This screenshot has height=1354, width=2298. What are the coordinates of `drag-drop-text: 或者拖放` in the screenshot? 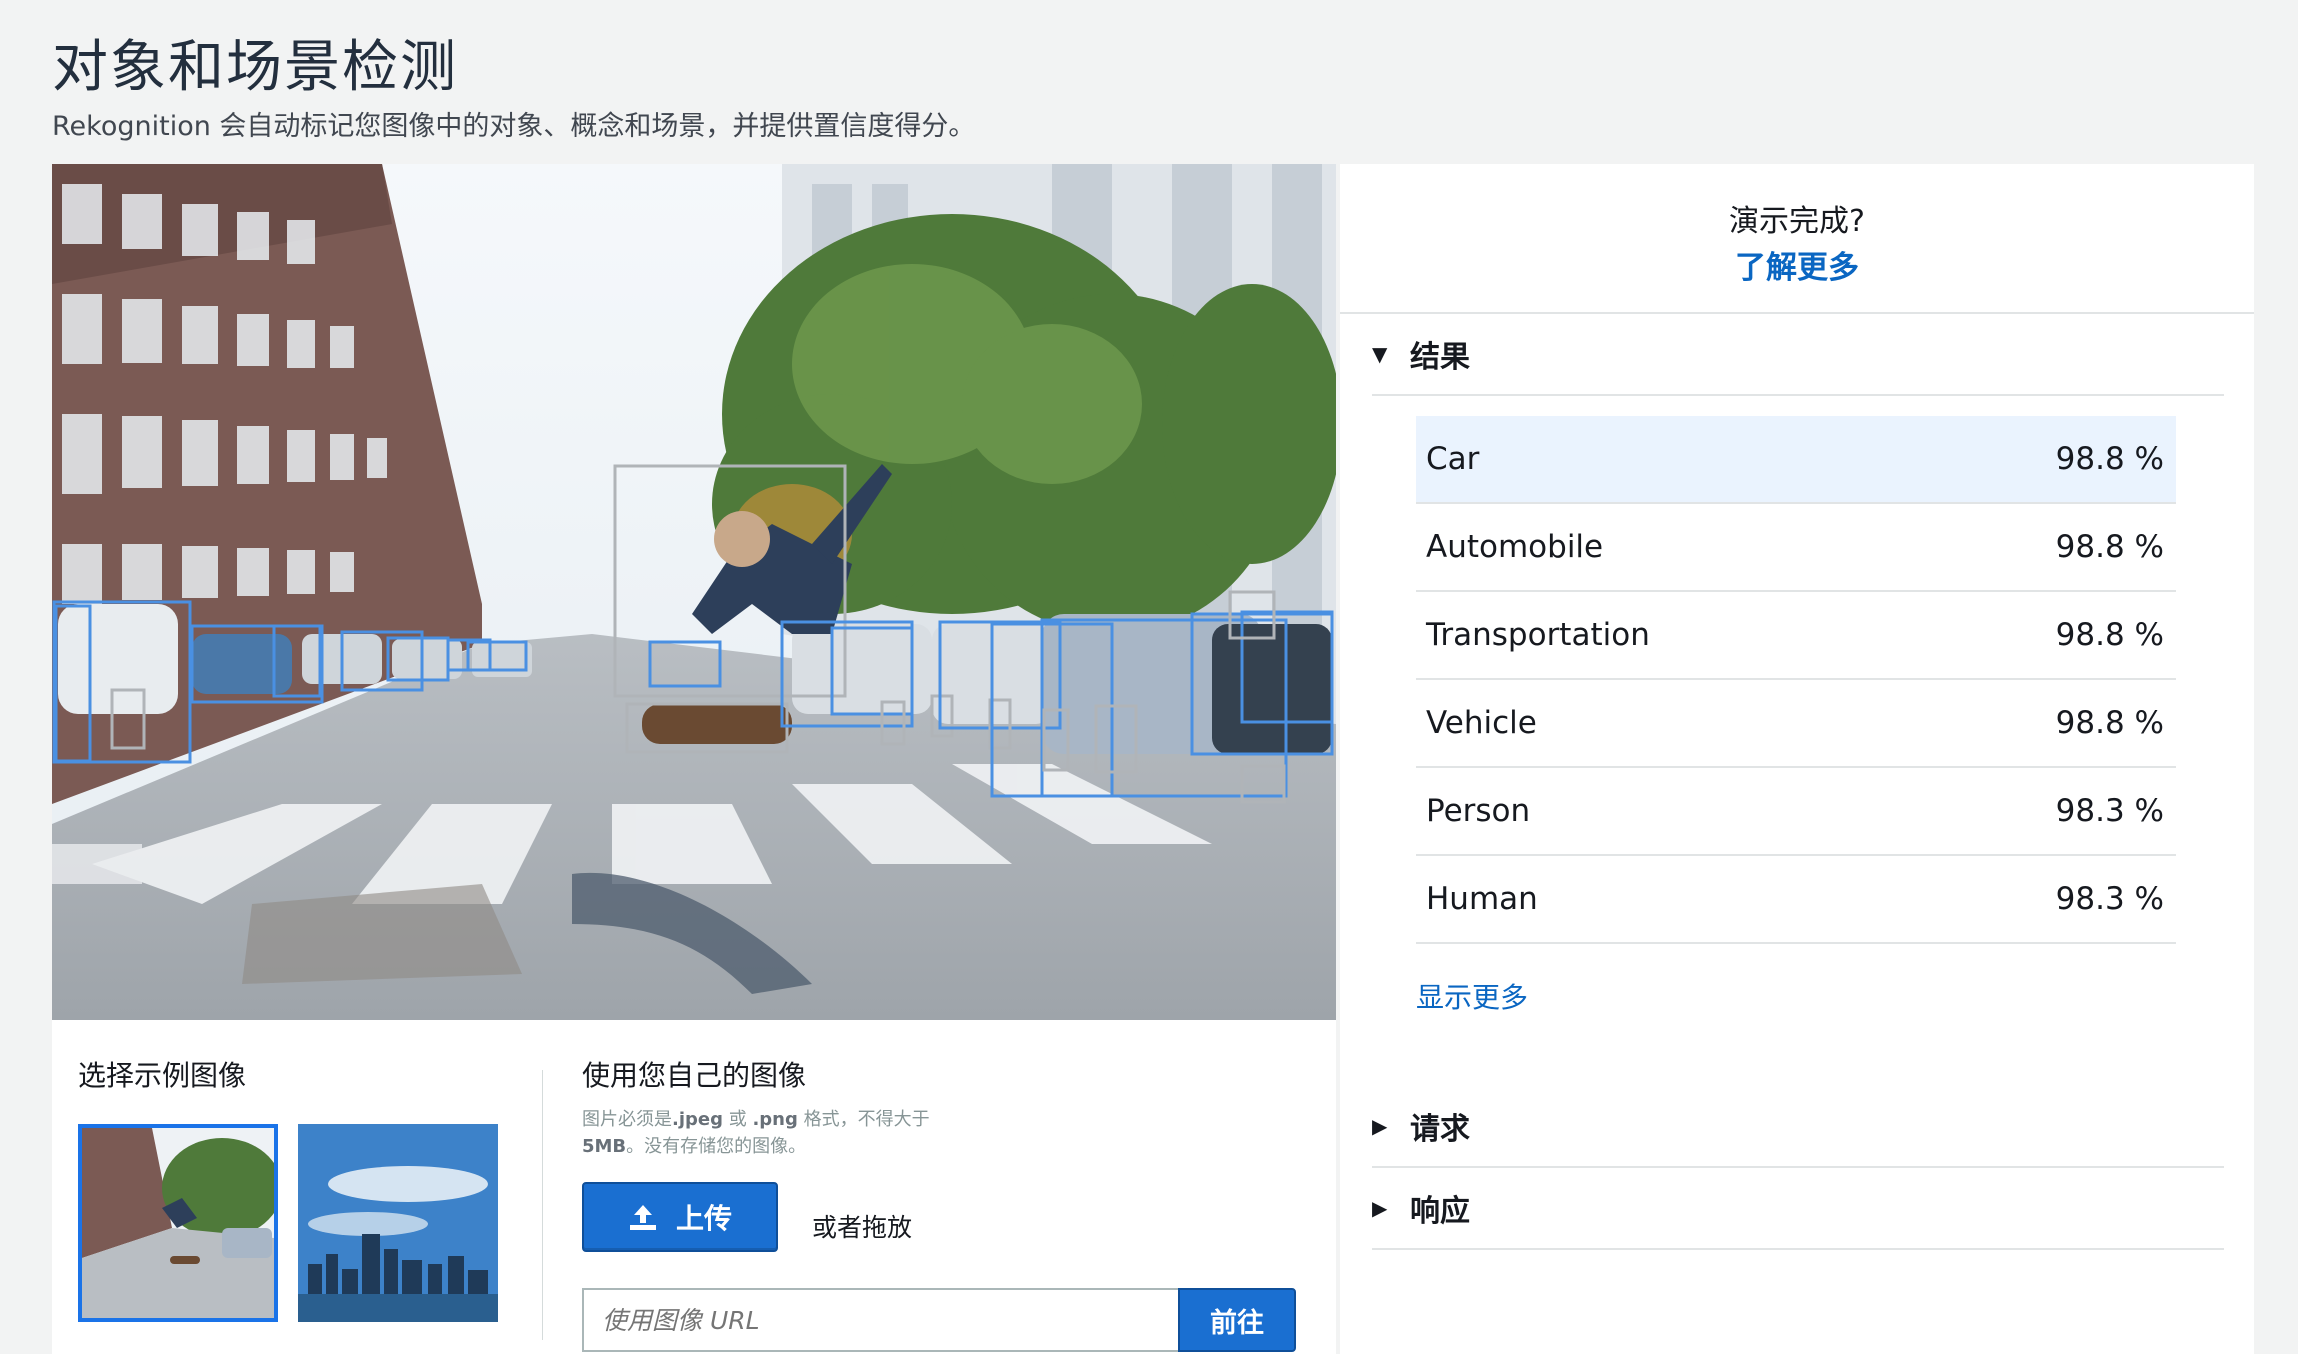 It's located at (862, 1227).